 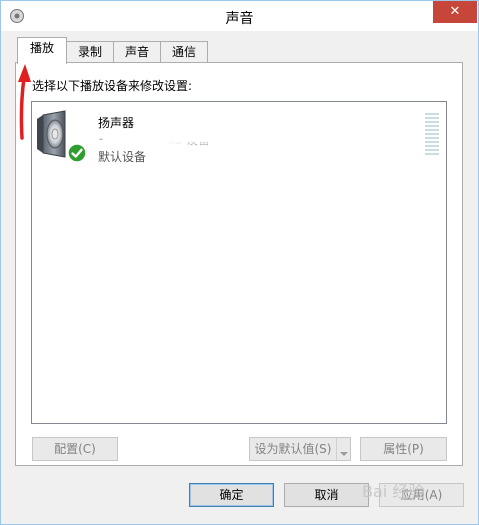 I want to click on configure-button: 配置(C), so click(x=75, y=449).